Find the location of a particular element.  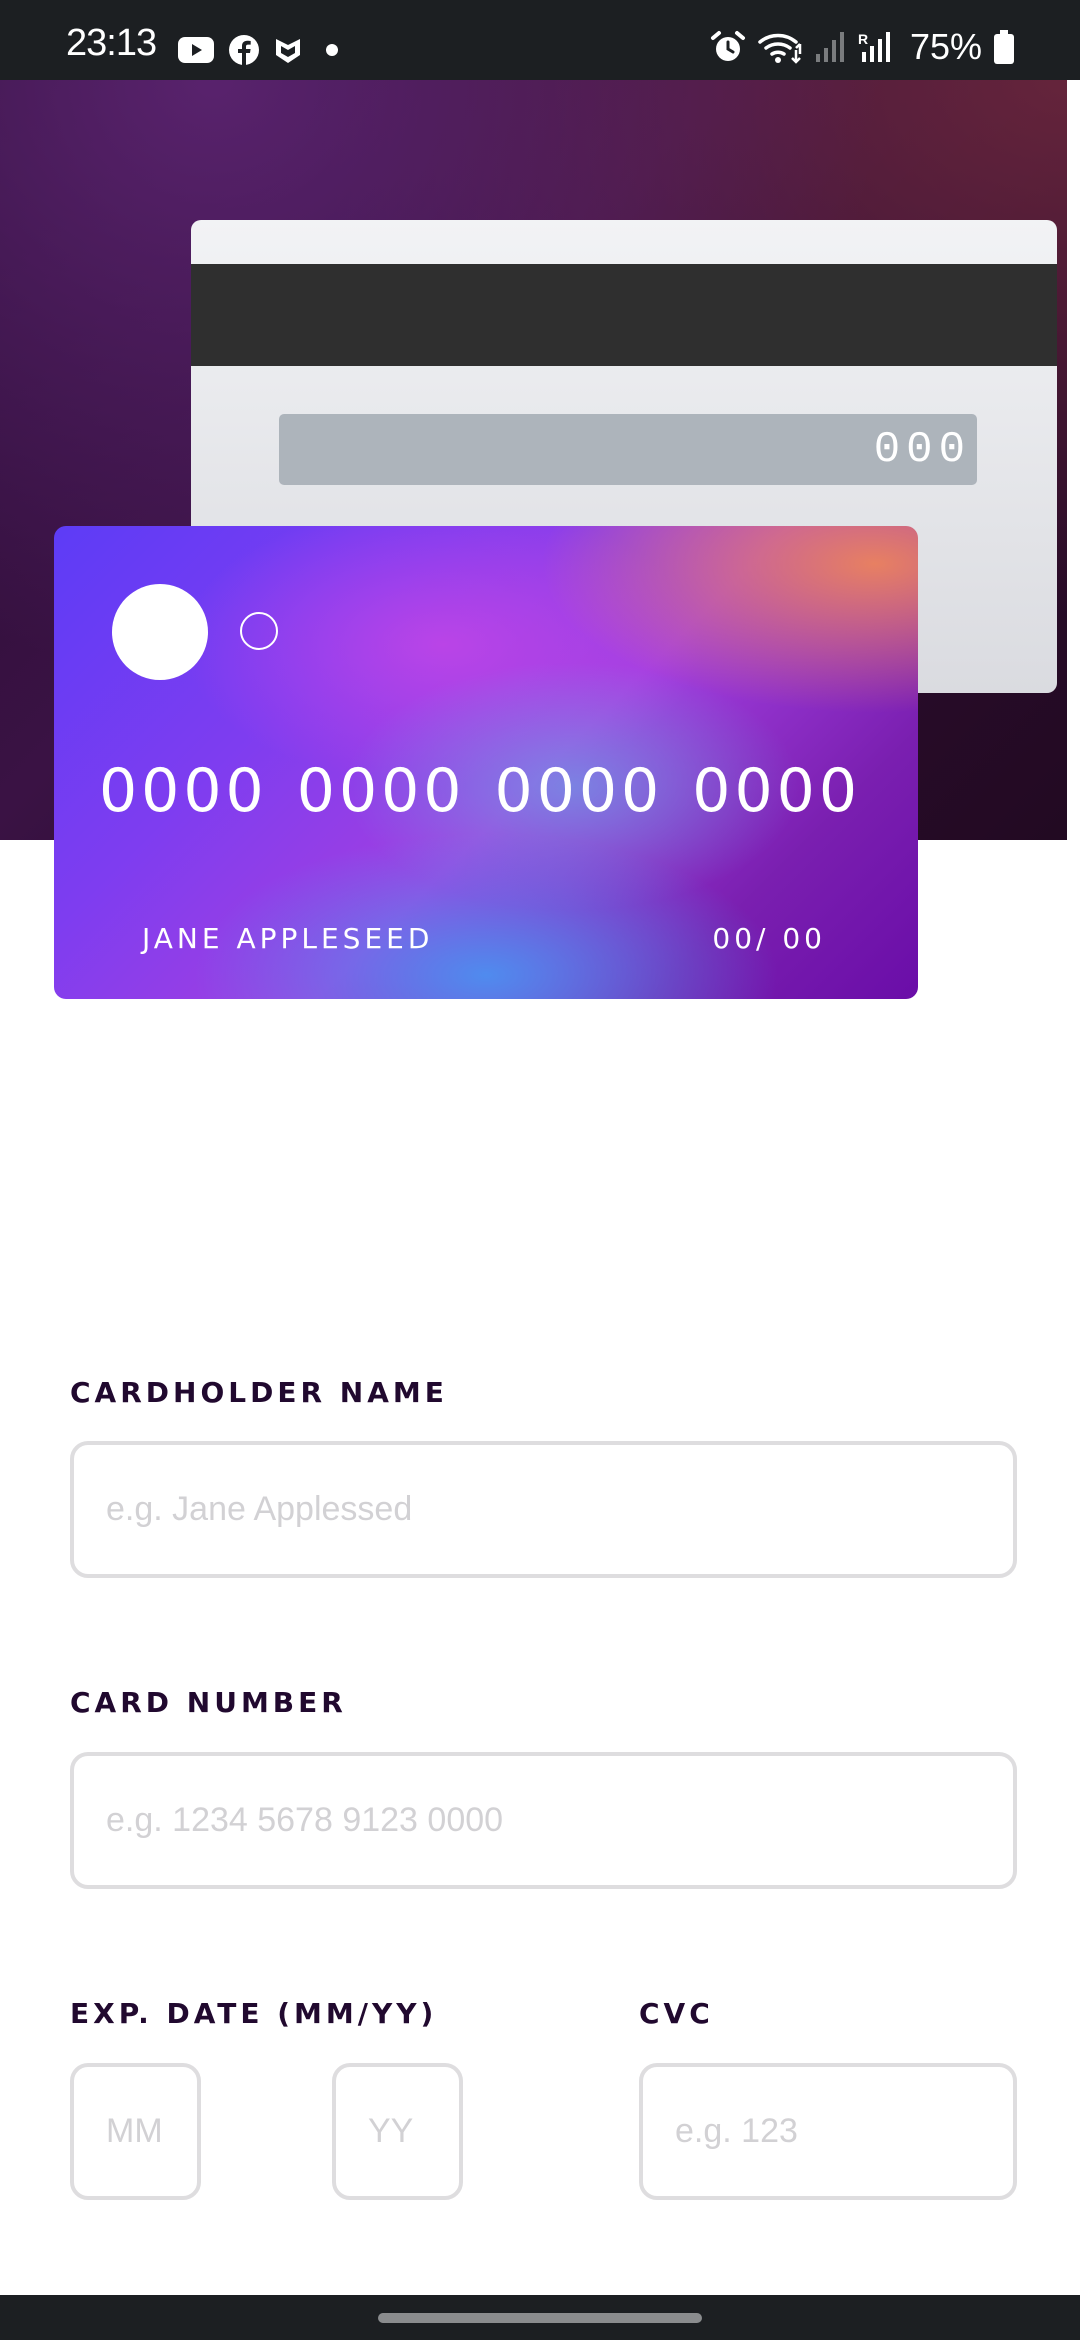

signature-strip: 000 is located at coordinates (628, 449).